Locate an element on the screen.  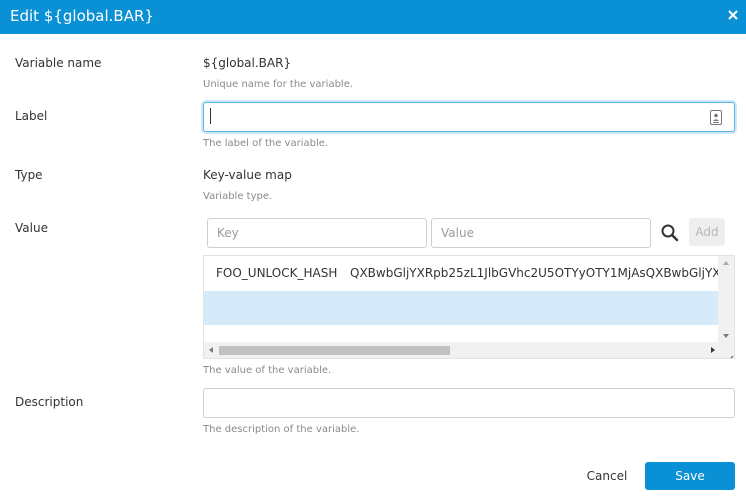
variable-name-value: ${global.BAR} is located at coordinates (247, 63).